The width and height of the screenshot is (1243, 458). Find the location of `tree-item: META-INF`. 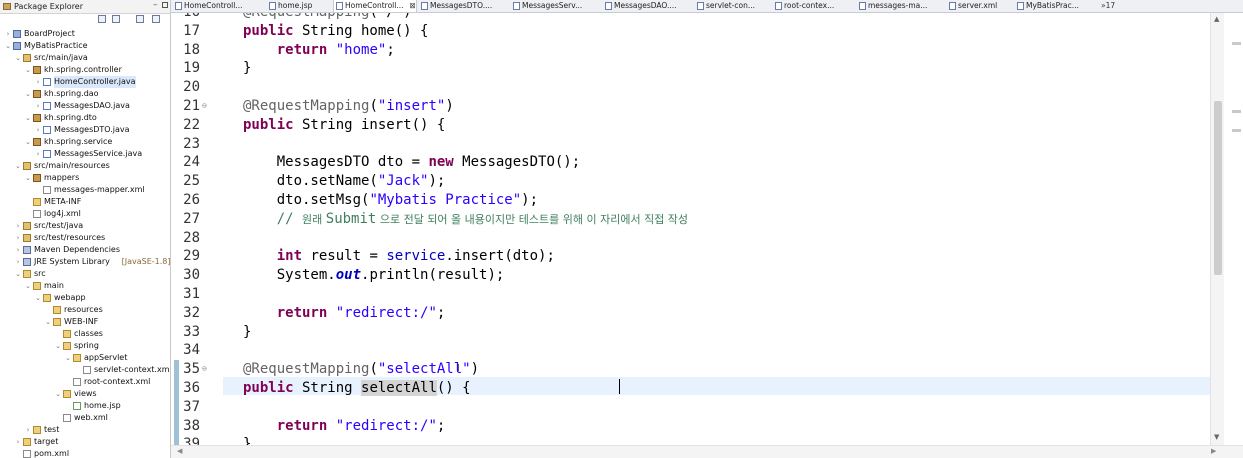

tree-item: META-INF is located at coordinates (85, 202).